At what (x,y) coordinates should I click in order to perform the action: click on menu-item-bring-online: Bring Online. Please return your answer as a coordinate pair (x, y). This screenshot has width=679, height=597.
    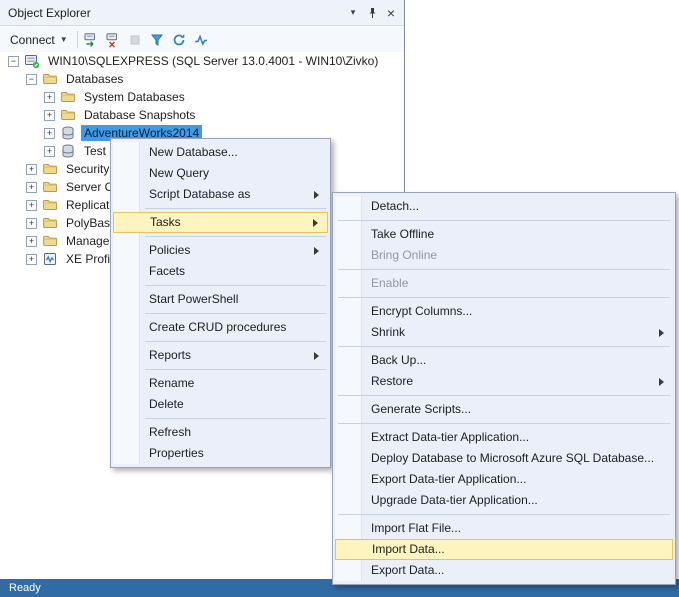
    Looking at the image, I should click on (504, 255).